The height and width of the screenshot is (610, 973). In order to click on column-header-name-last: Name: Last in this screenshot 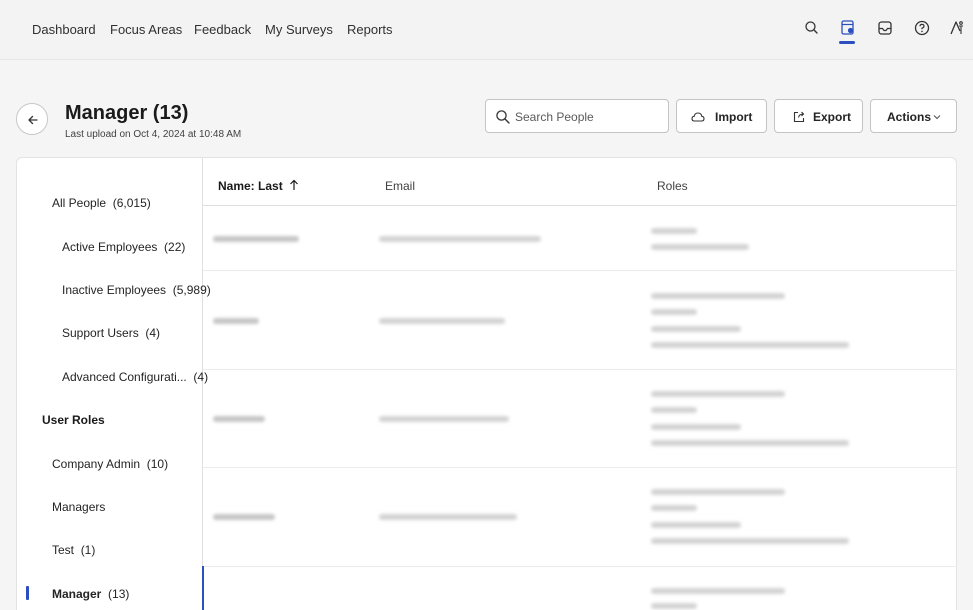, I will do `click(258, 186)`.